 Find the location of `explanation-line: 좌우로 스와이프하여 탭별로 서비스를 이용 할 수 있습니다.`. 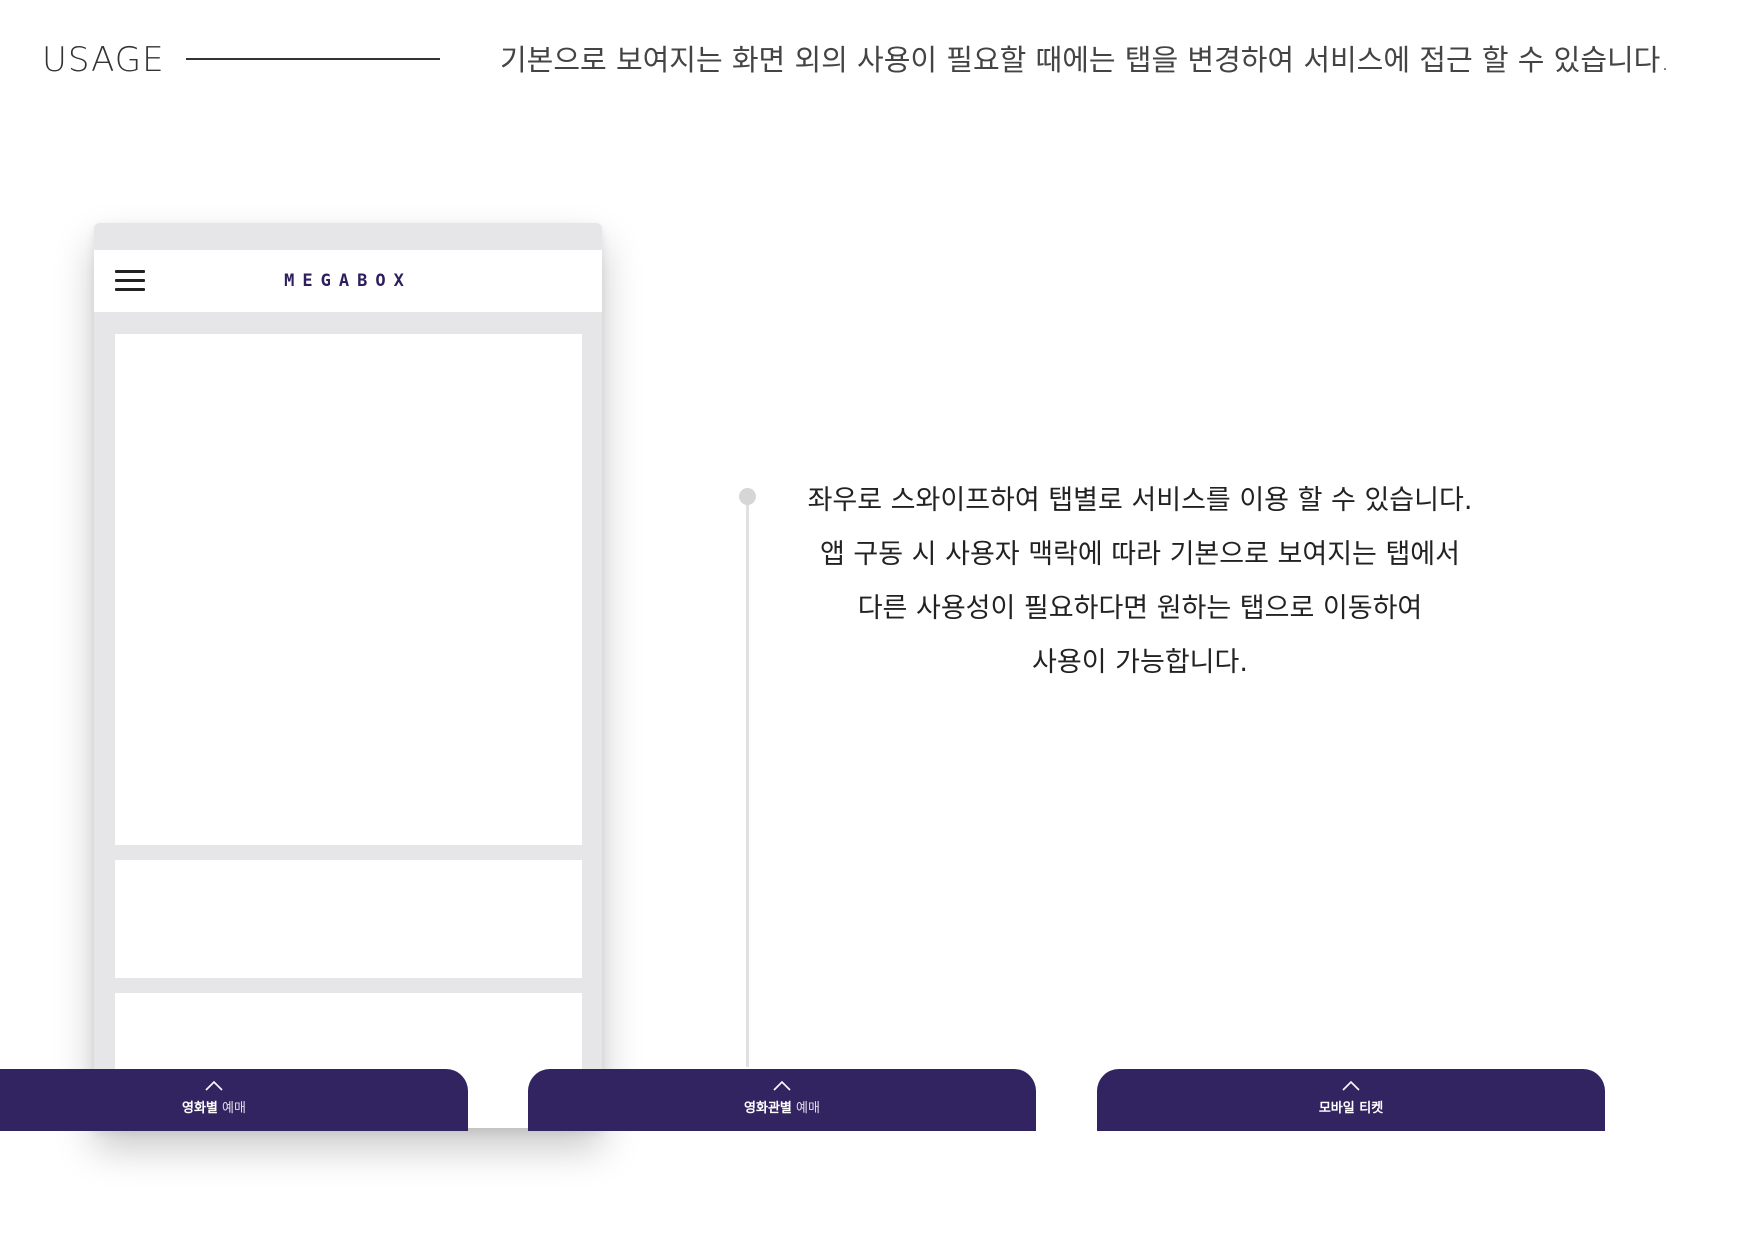

explanation-line: 좌우로 스와이프하여 탭별로 서비스를 이용 할 수 있습니다. is located at coordinates (1140, 500).